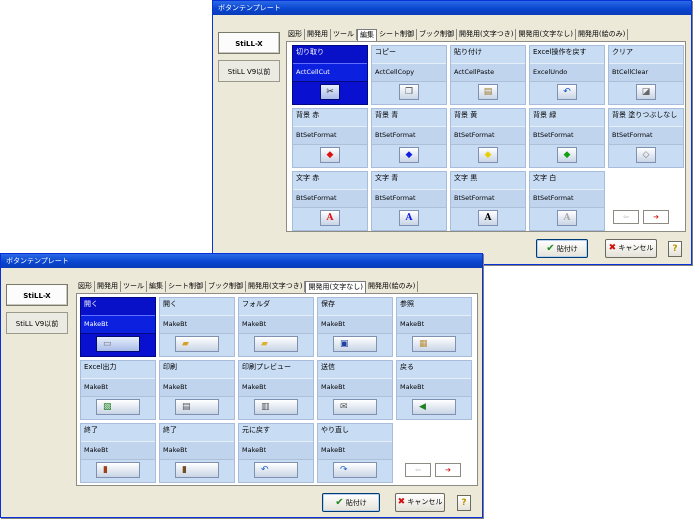 This screenshot has height=519, width=695. What do you see at coordinates (567, 138) in the screenshot?
I see `template-cell: 背景 緑 BtSetFormat ◆` at bounding box center [567, 138].